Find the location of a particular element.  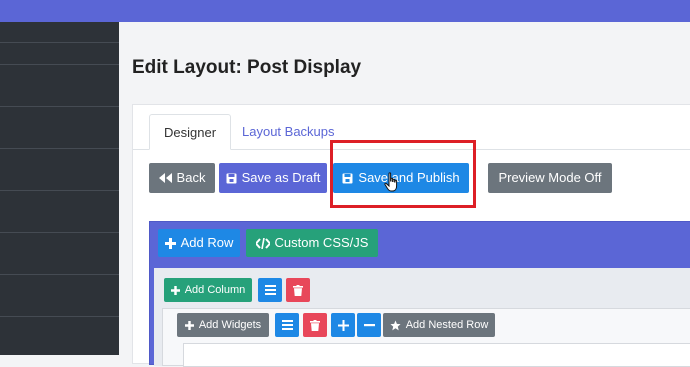

column-menu-button is located at coordinates (287, 325).